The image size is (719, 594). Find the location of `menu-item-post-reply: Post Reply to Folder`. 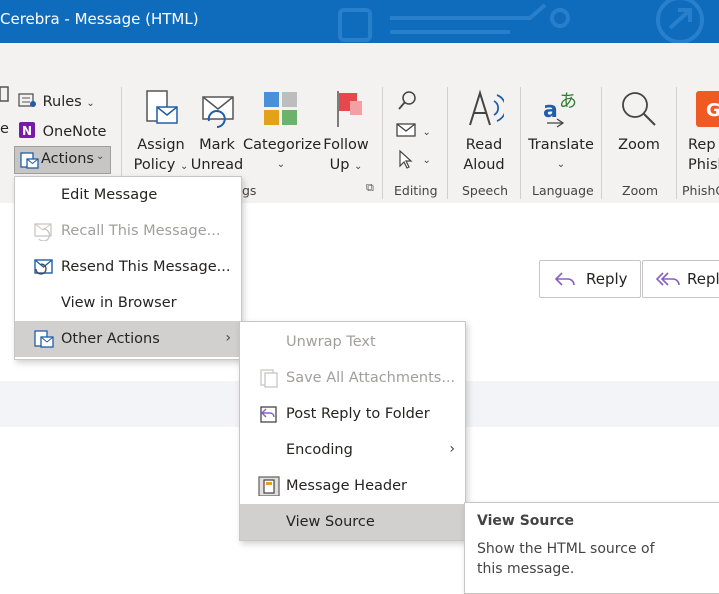

menu-item-post-reply: Post Reply to Folder is located at coordinates (352, 414).